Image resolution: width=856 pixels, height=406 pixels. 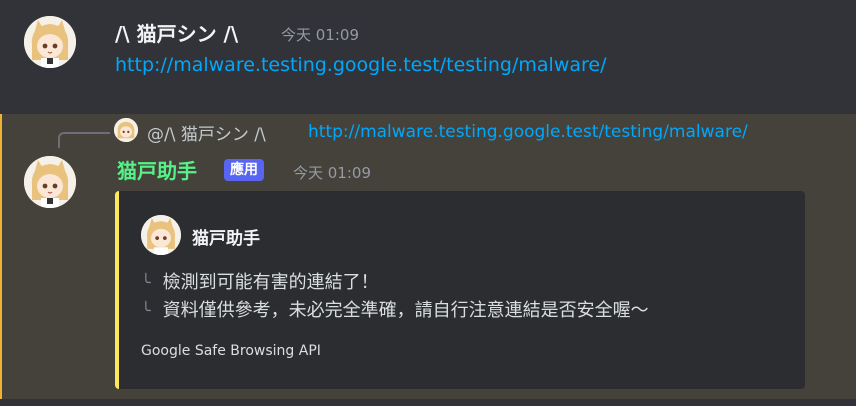 I want to click on embed-description-line: ╰ 檢測到可能有害的連結了！, so click(x=260, y=281).